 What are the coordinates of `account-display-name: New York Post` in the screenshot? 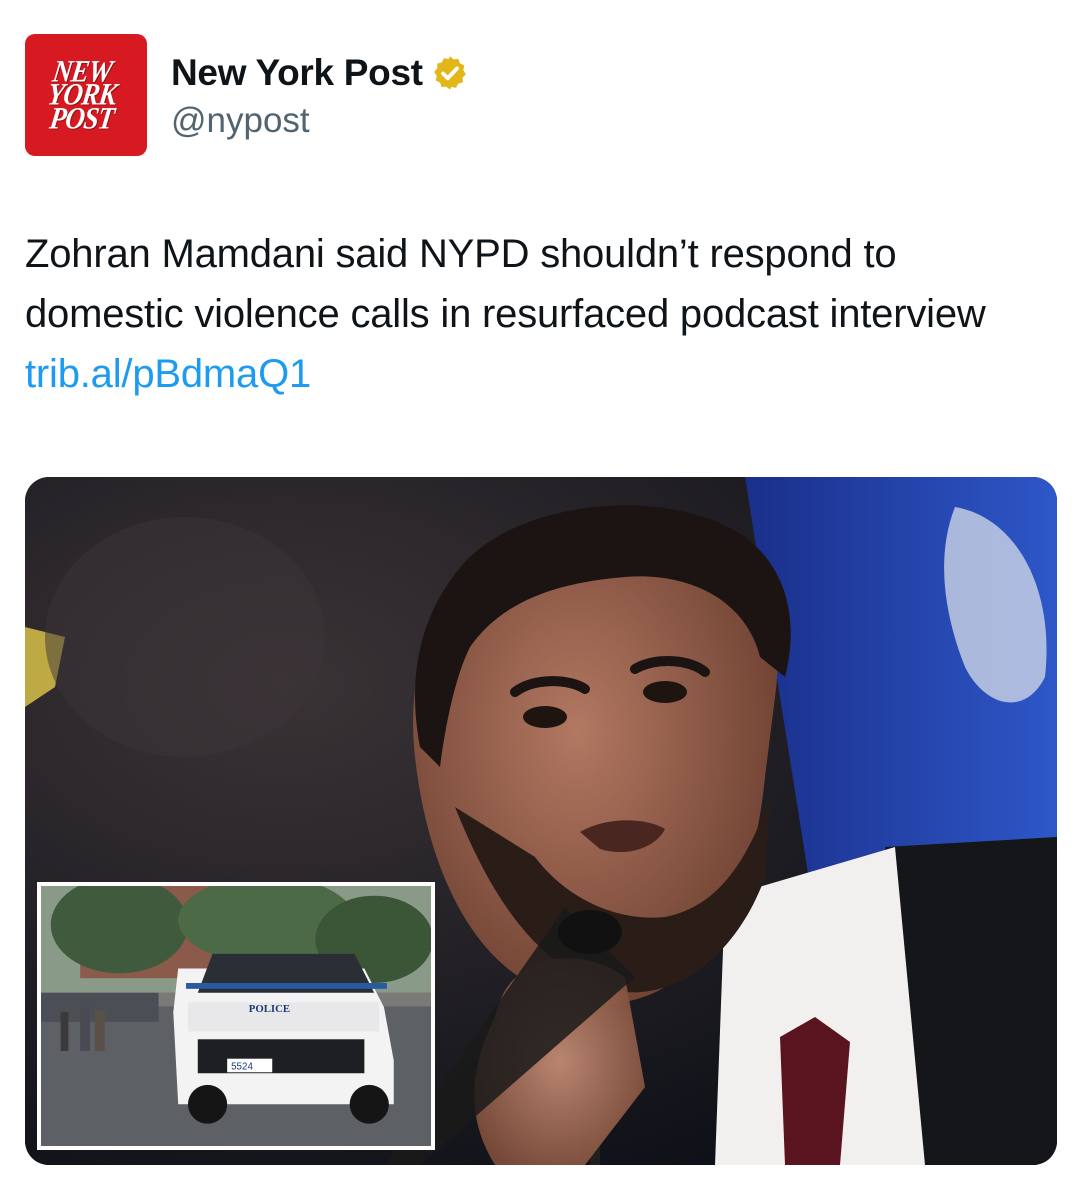 It's located at (297, 73).